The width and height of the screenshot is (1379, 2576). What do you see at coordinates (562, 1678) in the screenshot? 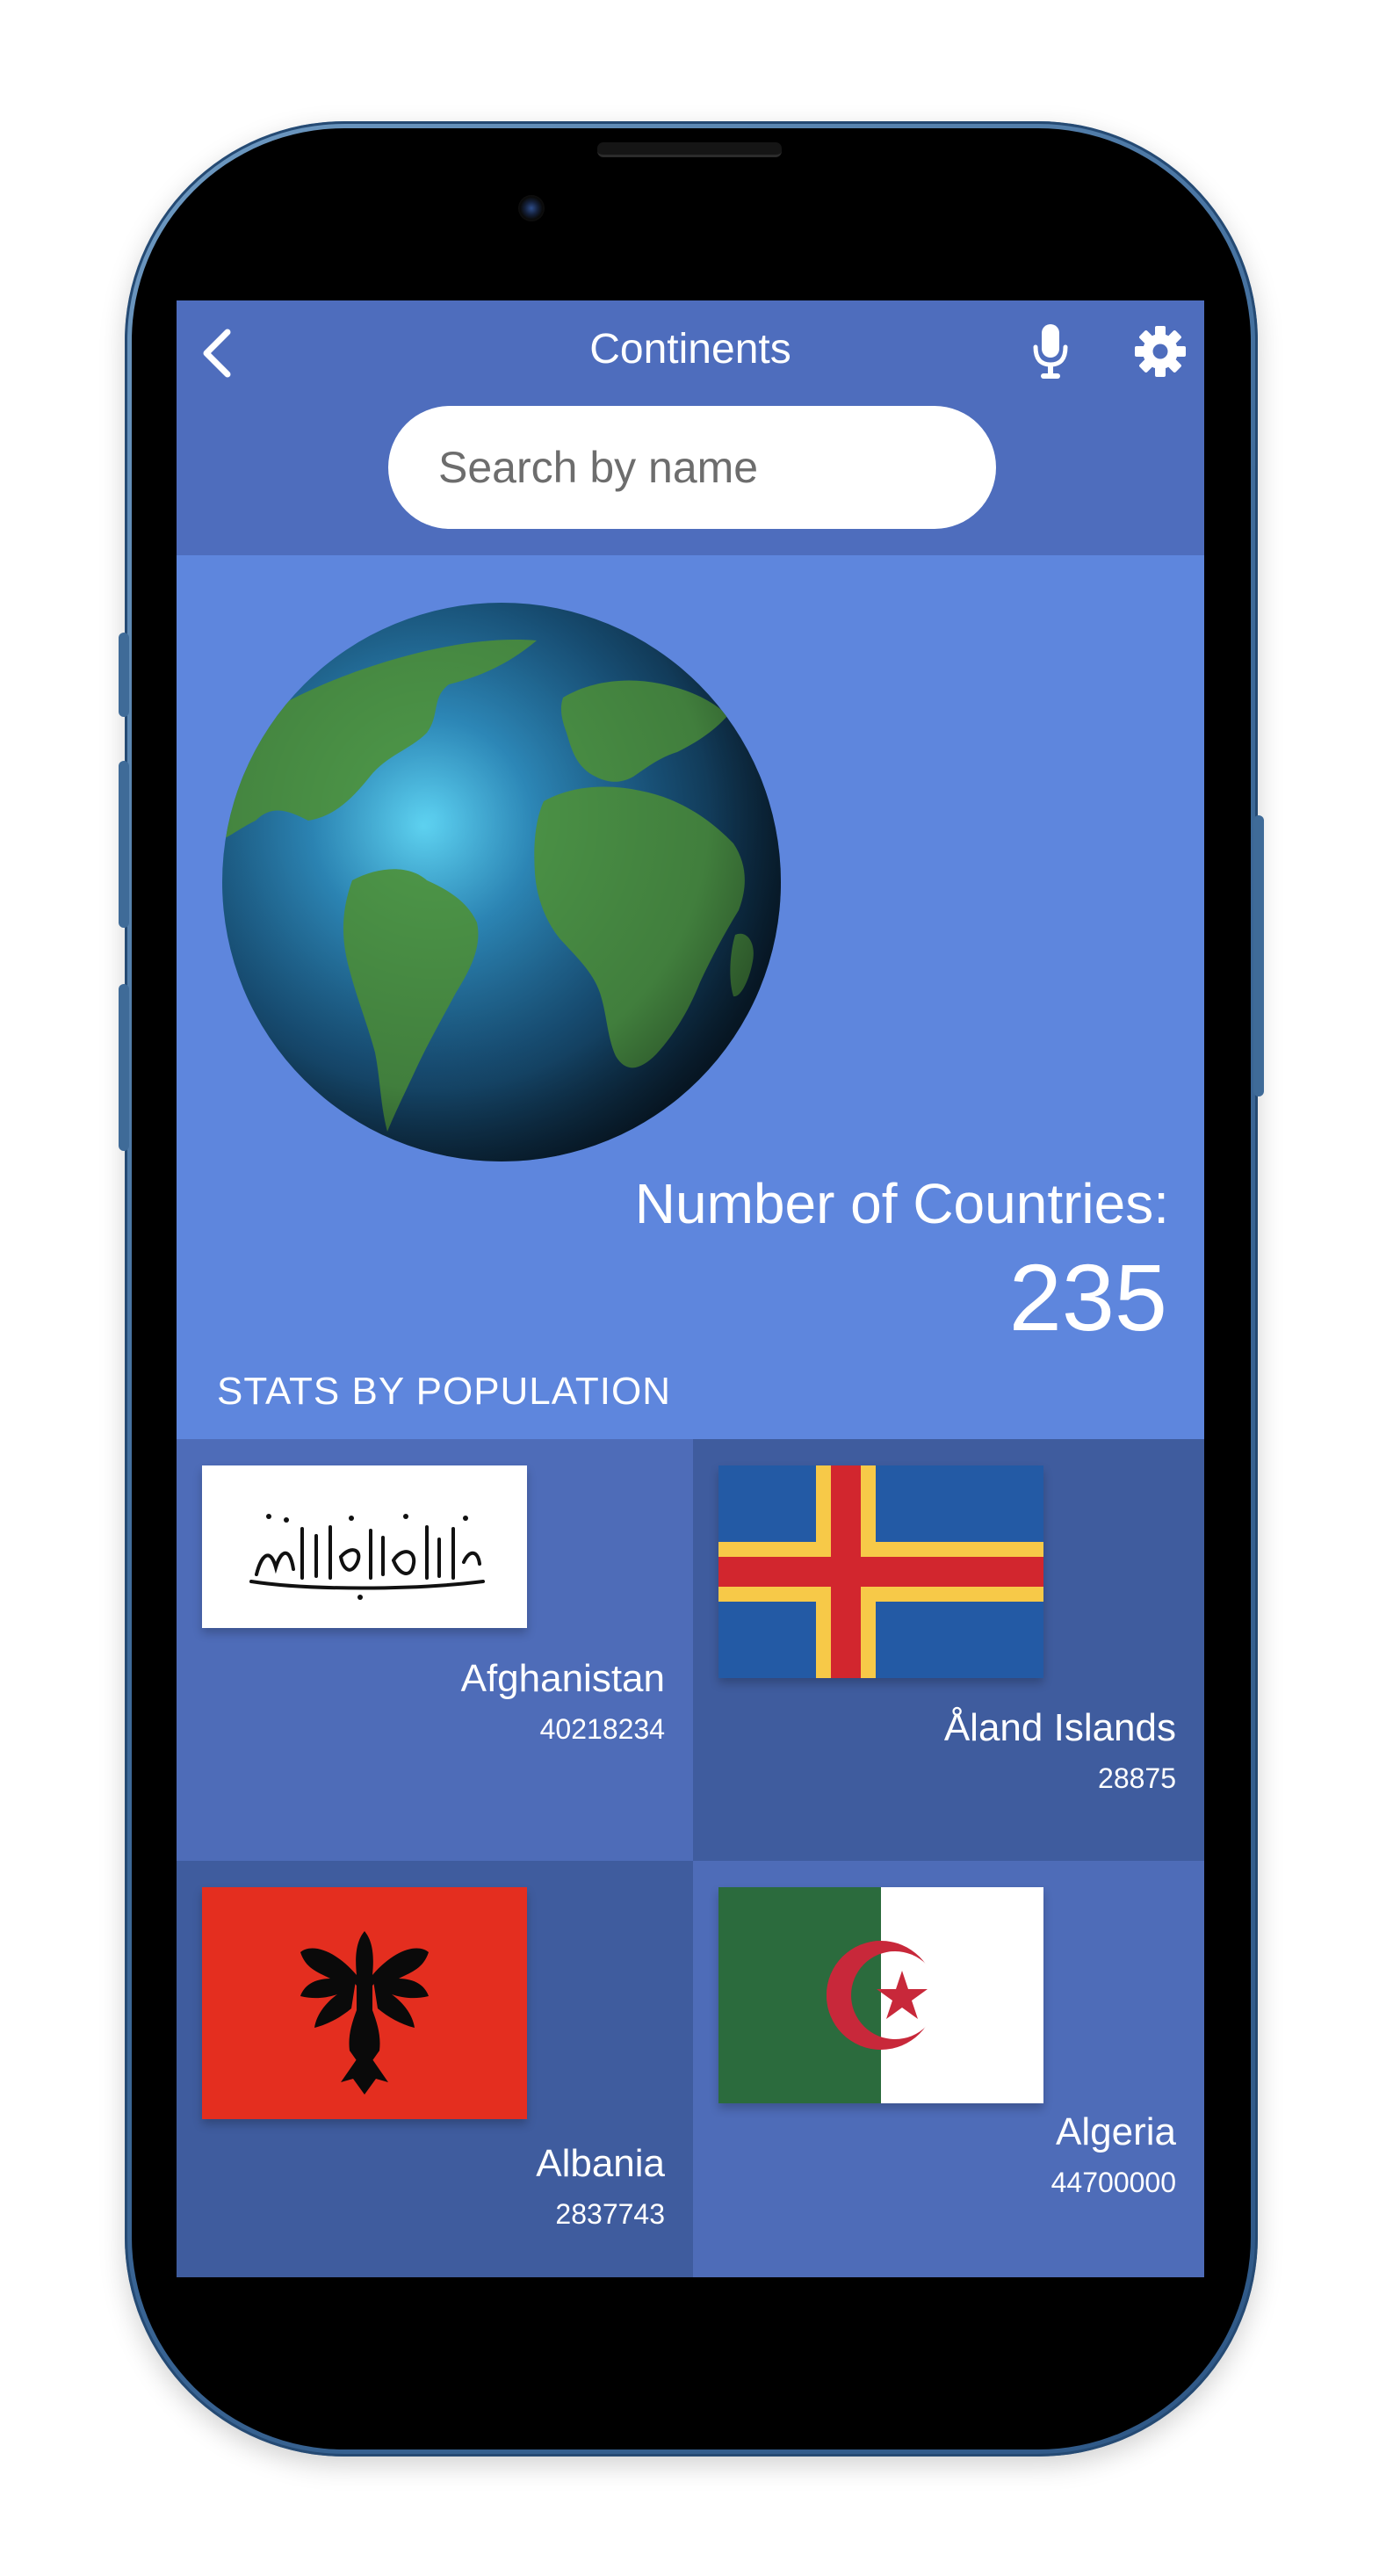
I see `country-name: Afghanistan` at bounding box center [562, 1678].